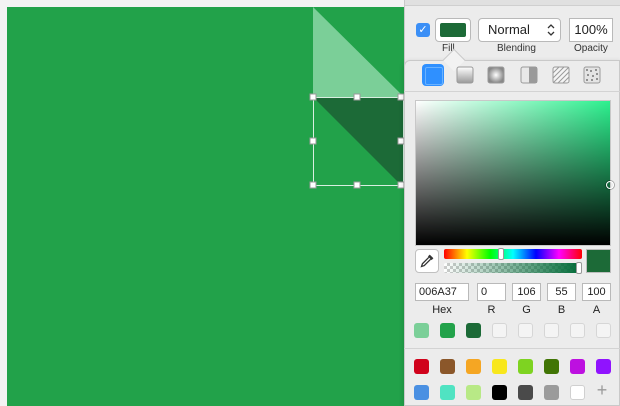 The width and height of the screenshot is (620, 406). Describe the element at coordinates (491, 310) in the screenshot. I see `red-label: R` at that location.